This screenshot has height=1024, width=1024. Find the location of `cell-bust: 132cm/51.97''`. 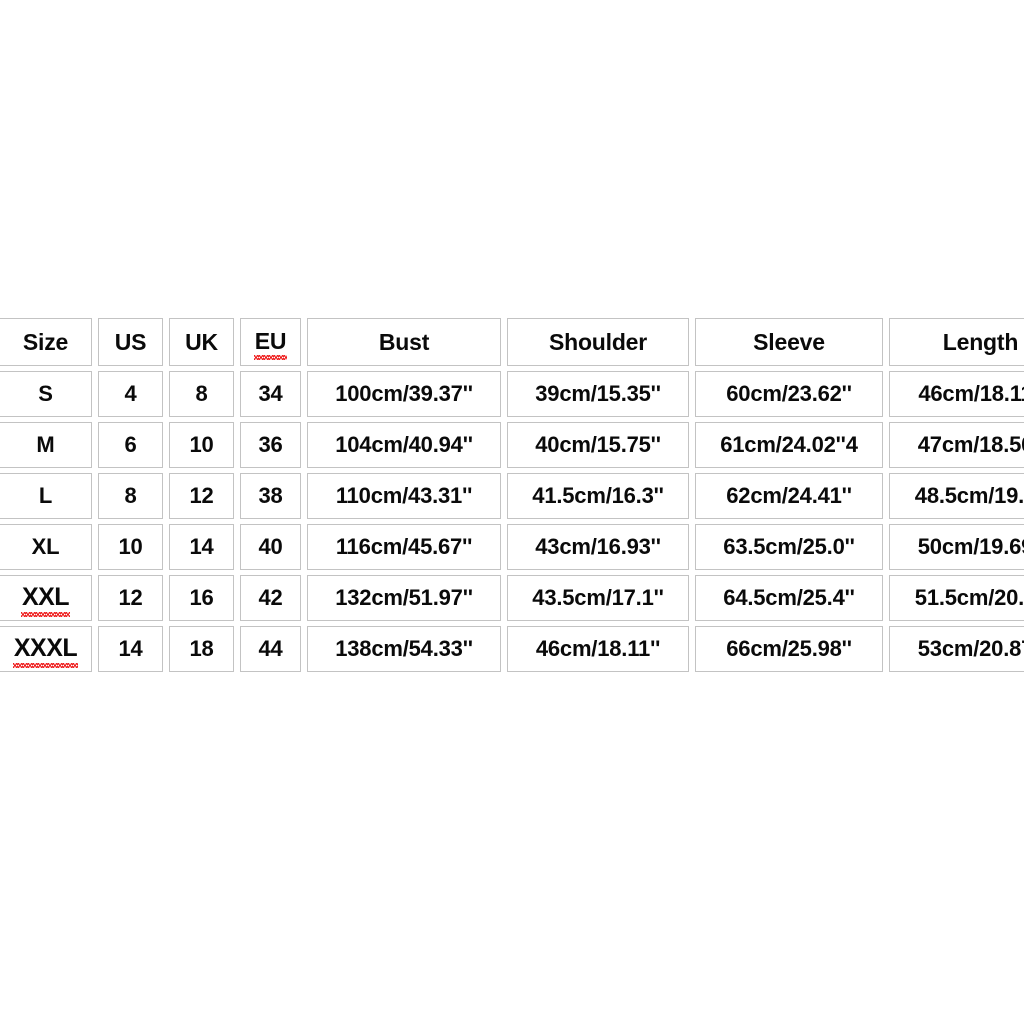

cell-bust: 132cm/51.97'' is located at coordinates (404, 598).